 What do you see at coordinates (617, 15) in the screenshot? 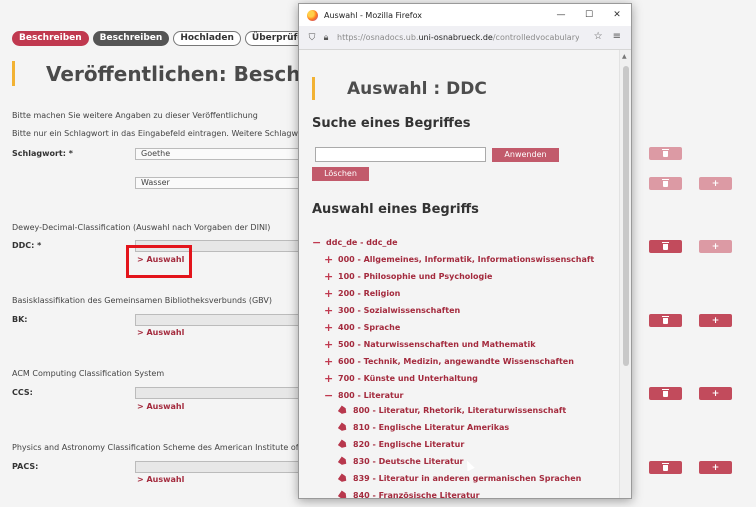
I see `close-icon: ✕` at bounding box center [617, 15].